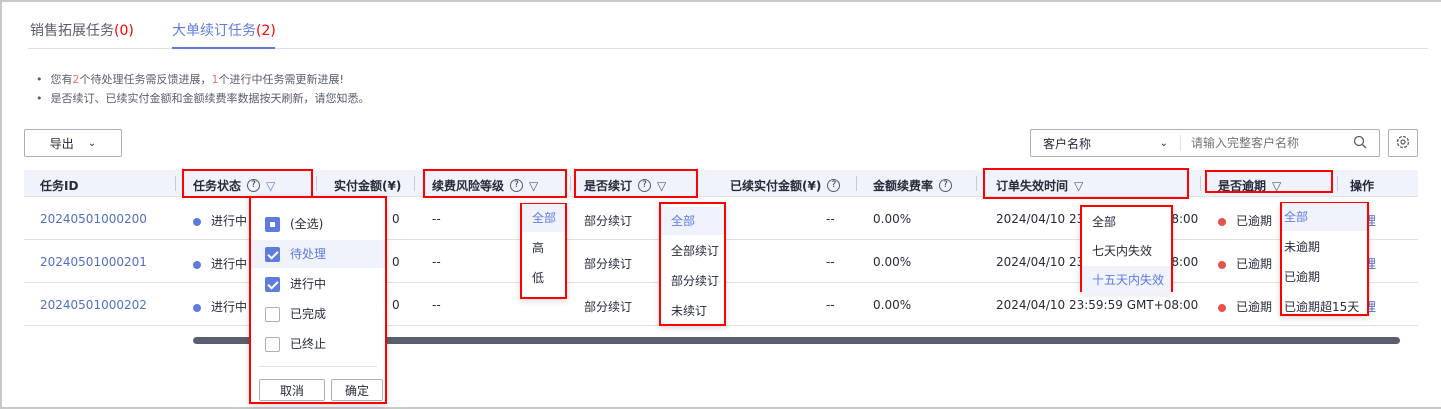 This screenshot has height=409, width=1441. Describe the element at coordinates (1324, 277) in the screenshot. I see `filter-option: 已逾期` at that location.